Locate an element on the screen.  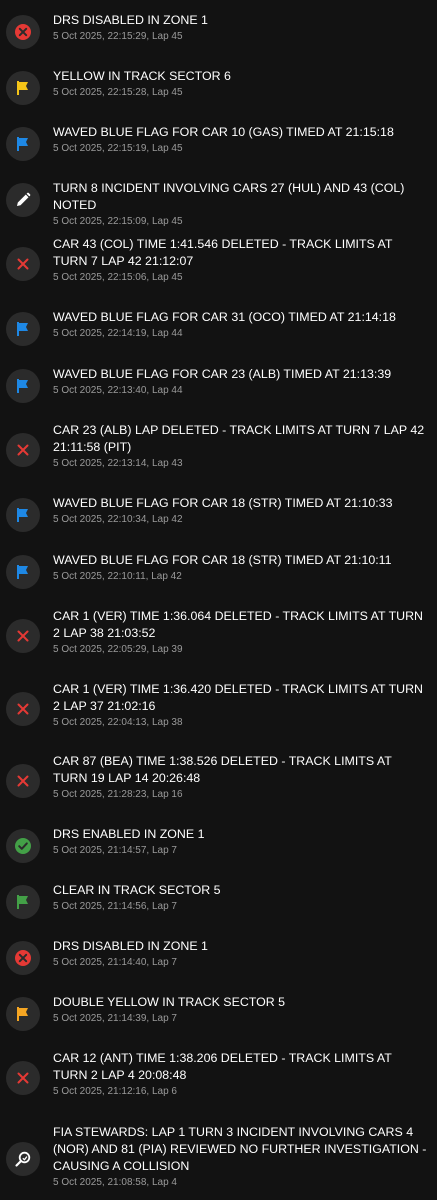
message-text: YELLOW IN TRACK SECTOR 6 is located at coordinates (142, 76).